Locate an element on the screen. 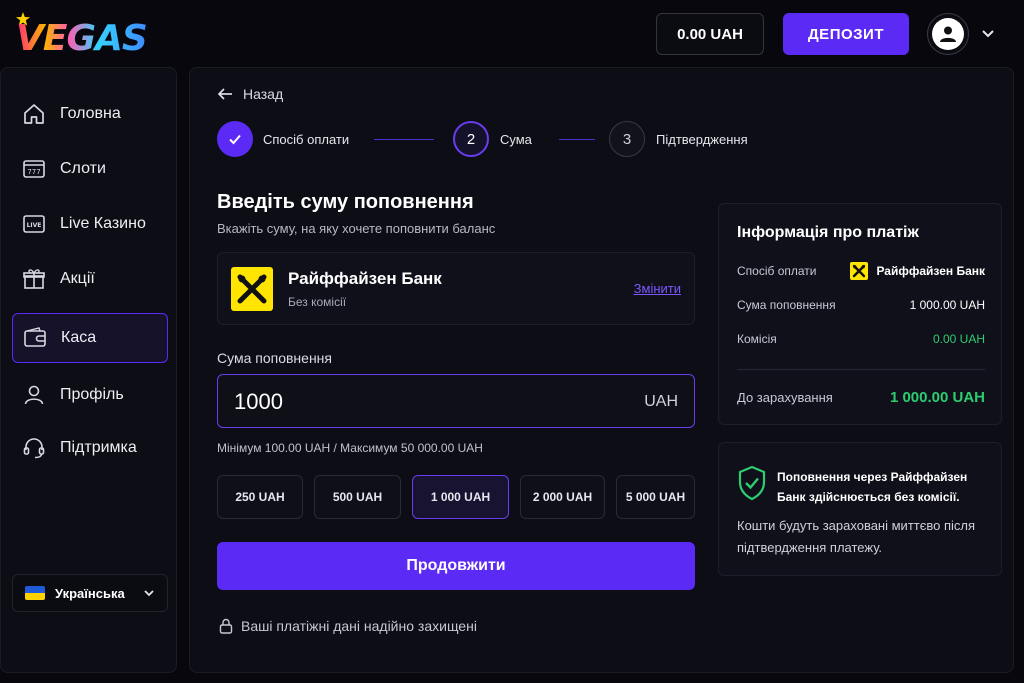  sidebar-item-slots: 777 Слоти is located at coordinates (90, 169).